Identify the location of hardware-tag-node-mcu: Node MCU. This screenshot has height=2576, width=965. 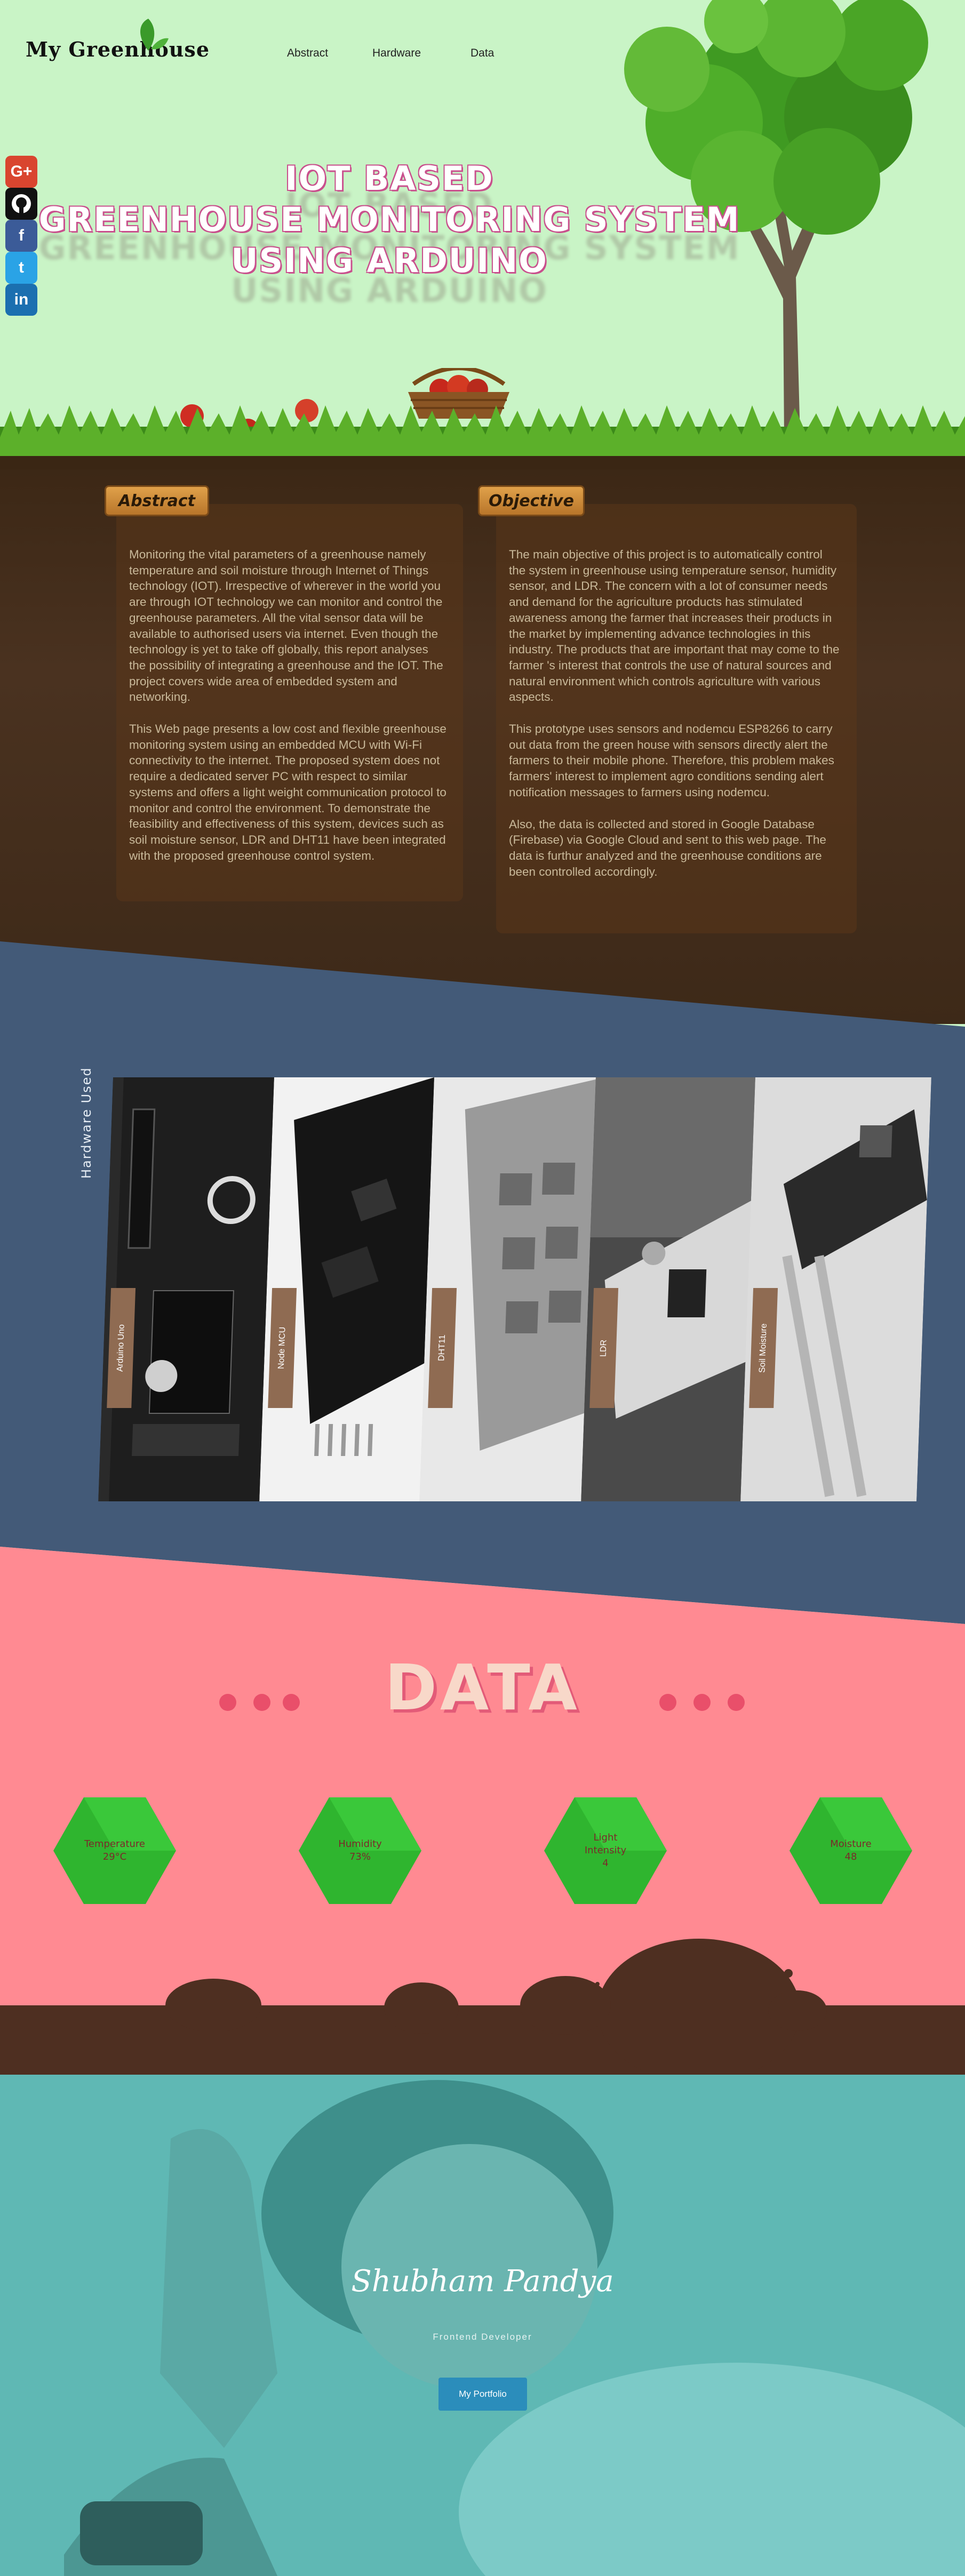
(282, 1348).